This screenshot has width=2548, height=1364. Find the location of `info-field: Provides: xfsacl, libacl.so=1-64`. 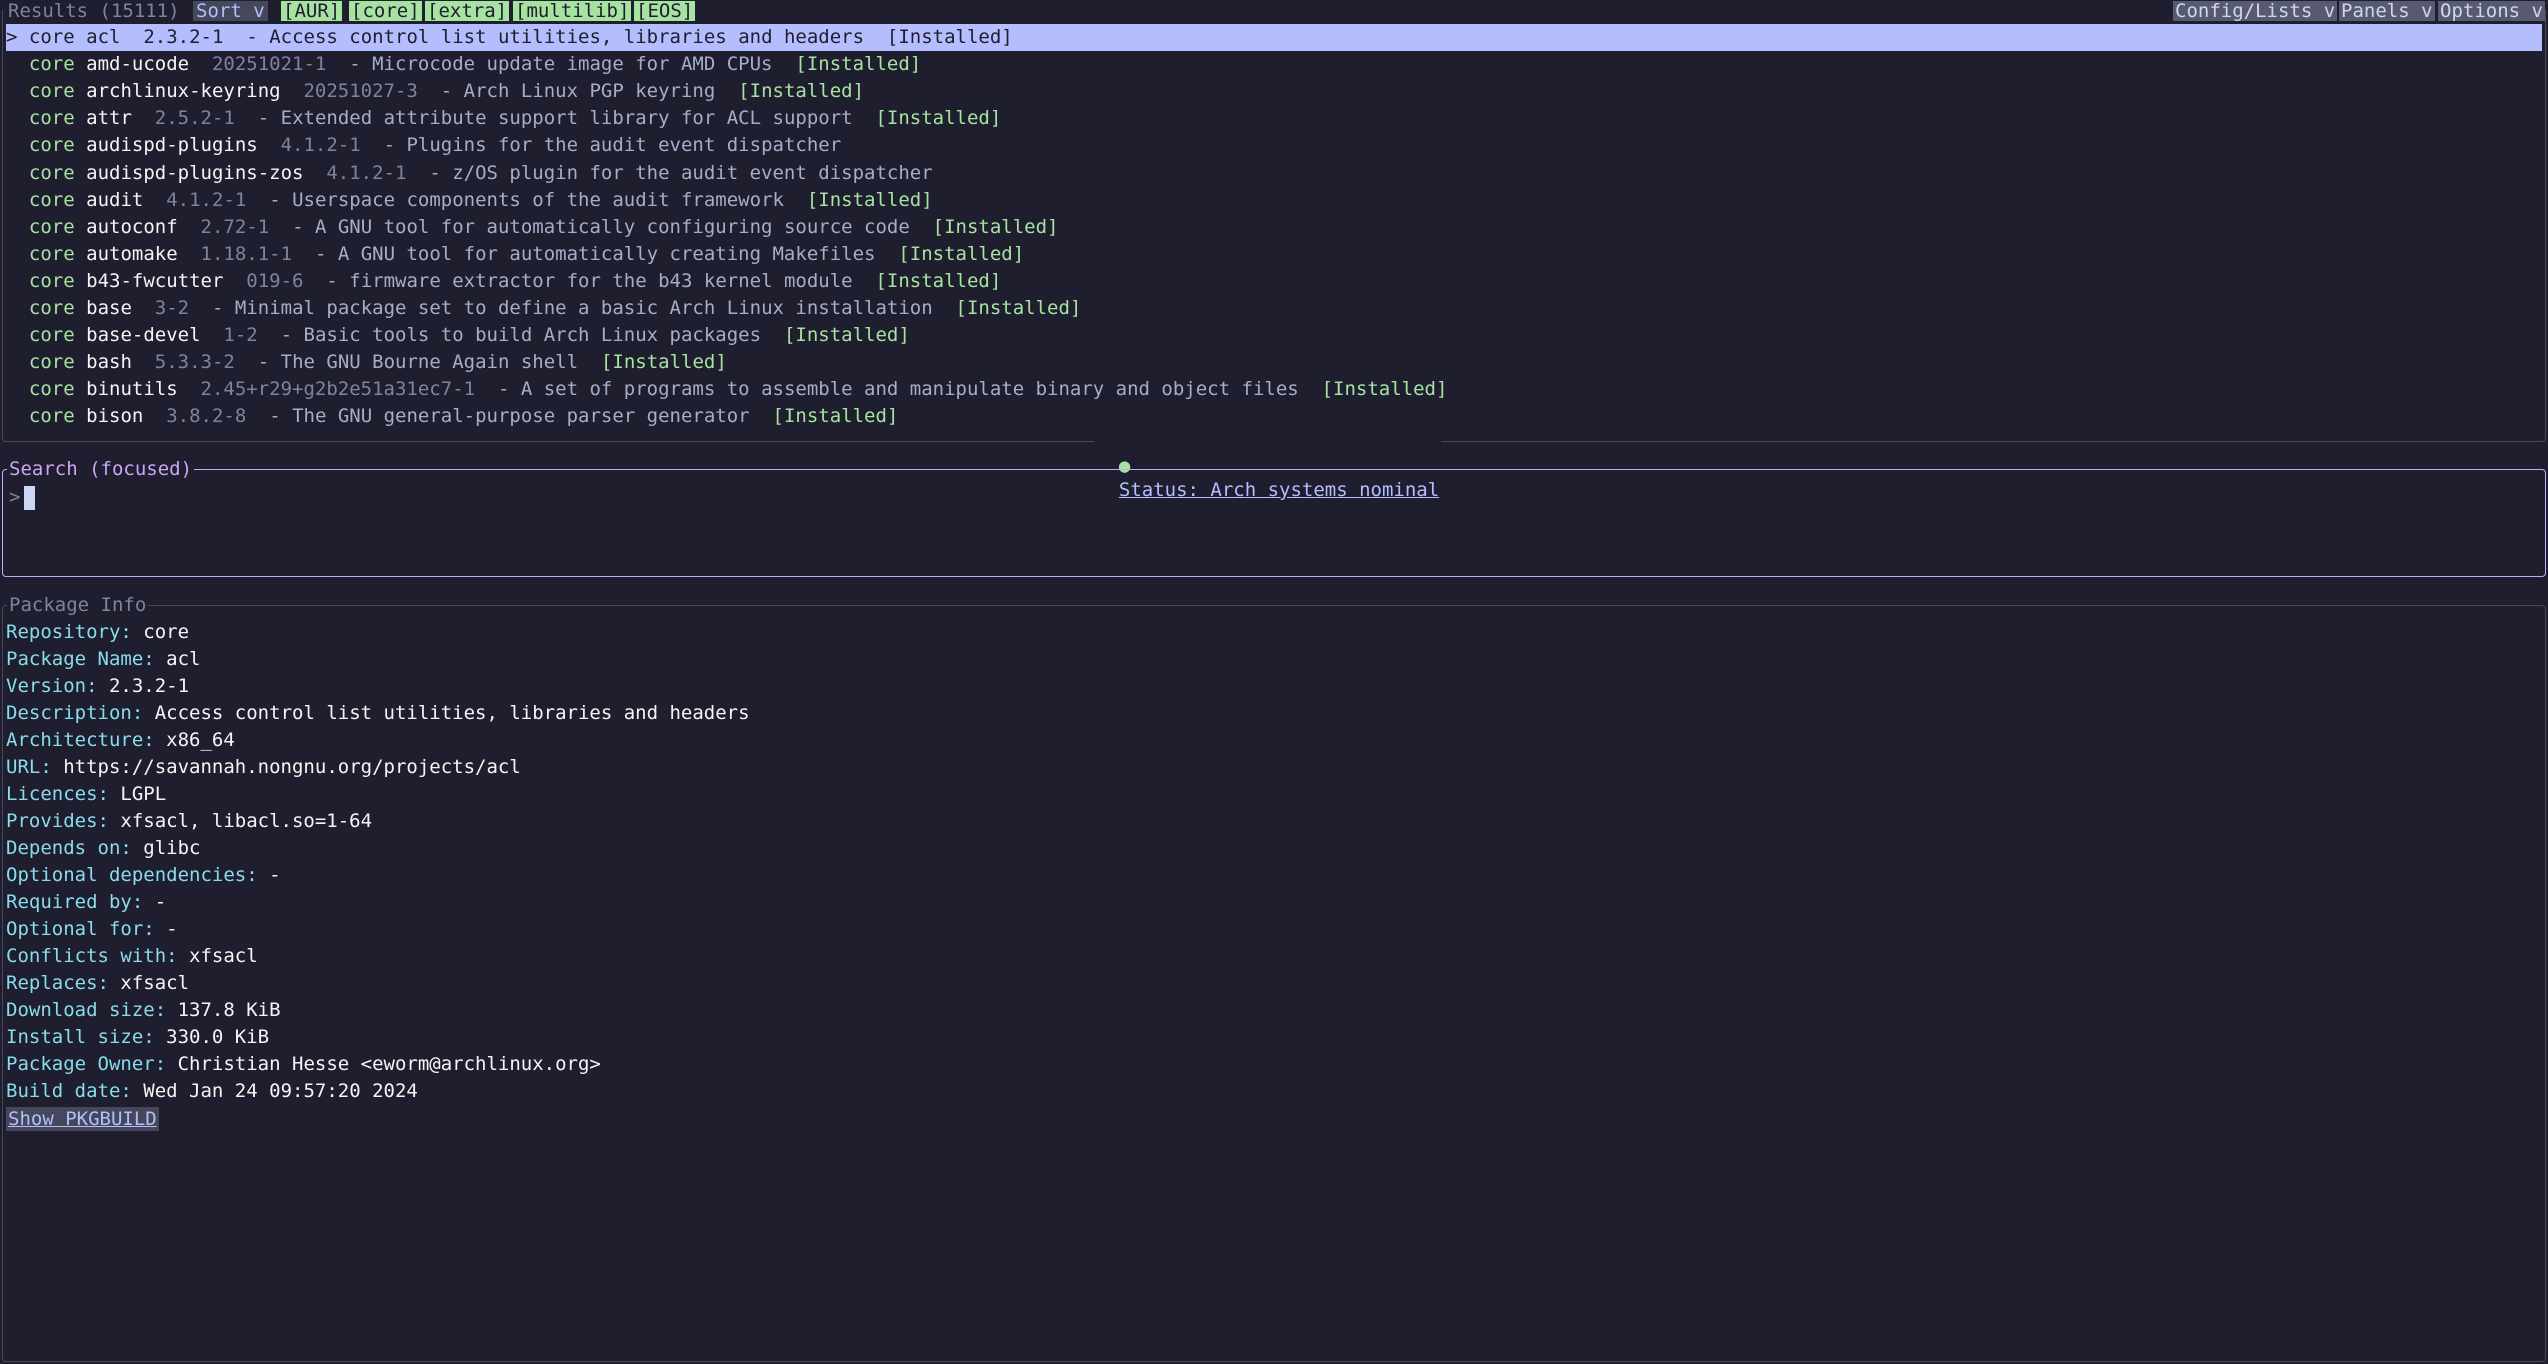

info-field: Provides: xfsacl, libacl.so=1-64 is located at coordinates (189, 821).